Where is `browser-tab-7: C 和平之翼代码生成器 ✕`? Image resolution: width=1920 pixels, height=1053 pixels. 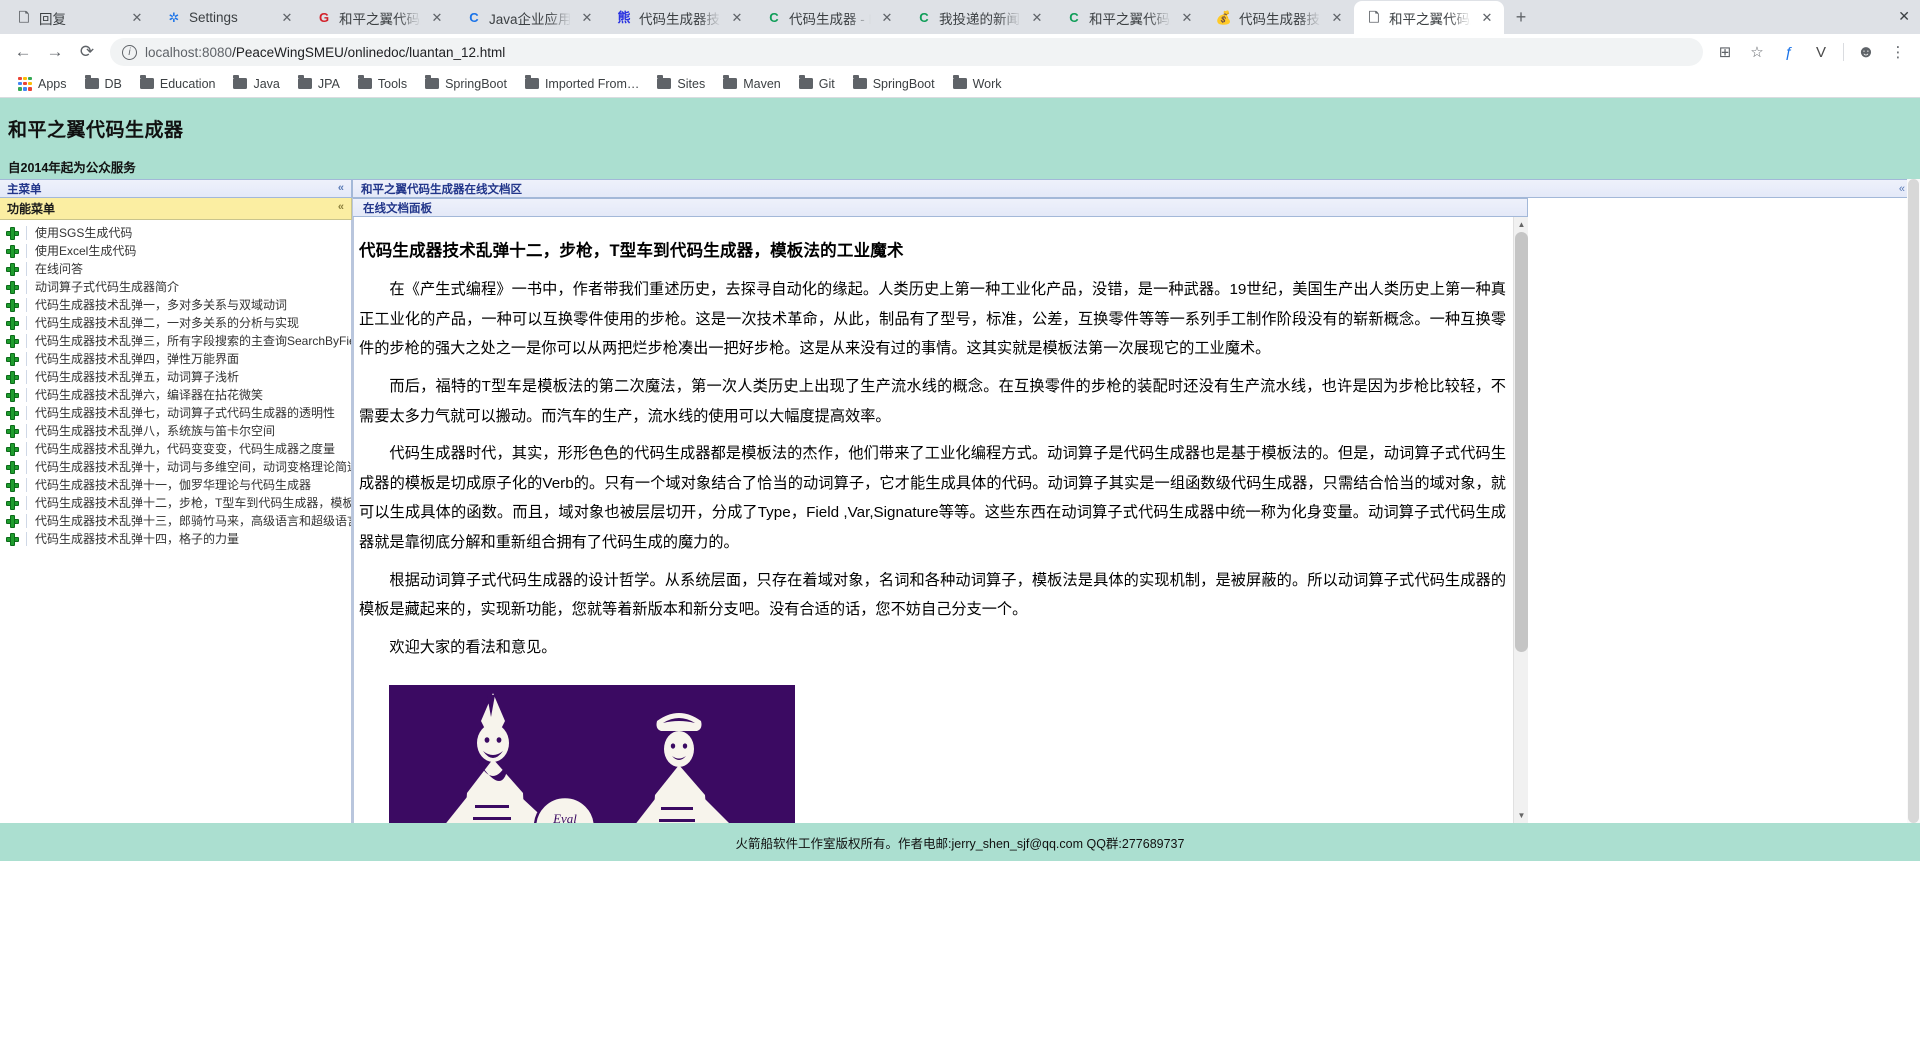
browser-tab-7: C 和平之翼代码生成器 ✕ is located at coordinates (1129, 17).